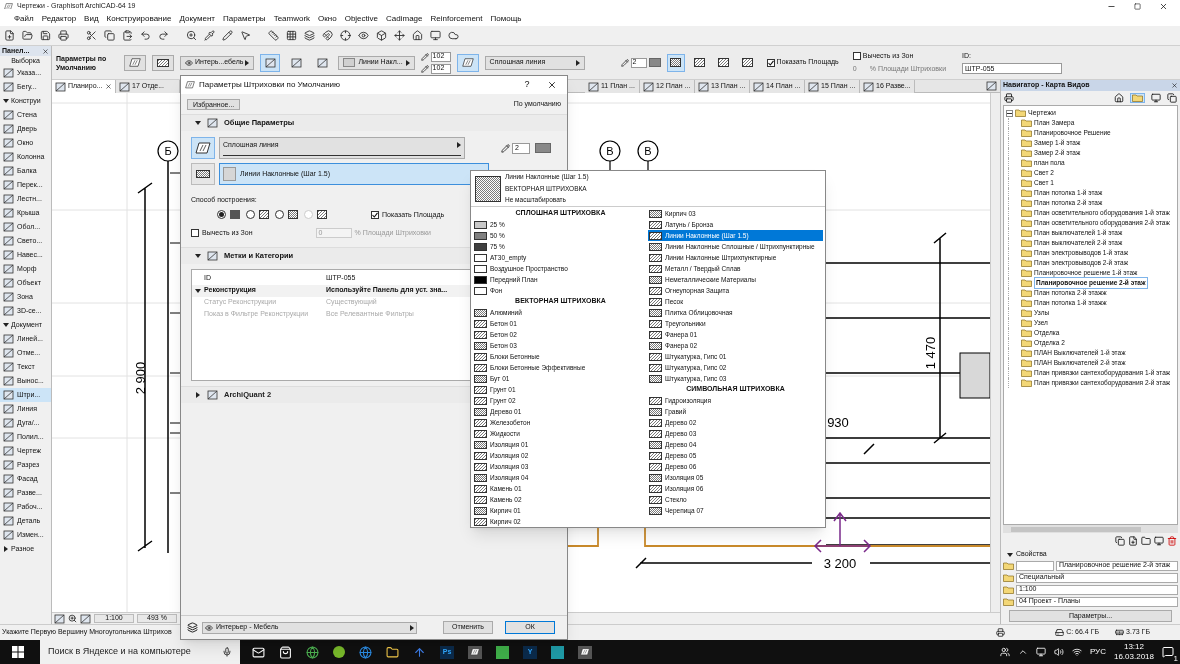 This screenshot has height=664, width=1180. I want to click on eye-icon, so click(363, 35).